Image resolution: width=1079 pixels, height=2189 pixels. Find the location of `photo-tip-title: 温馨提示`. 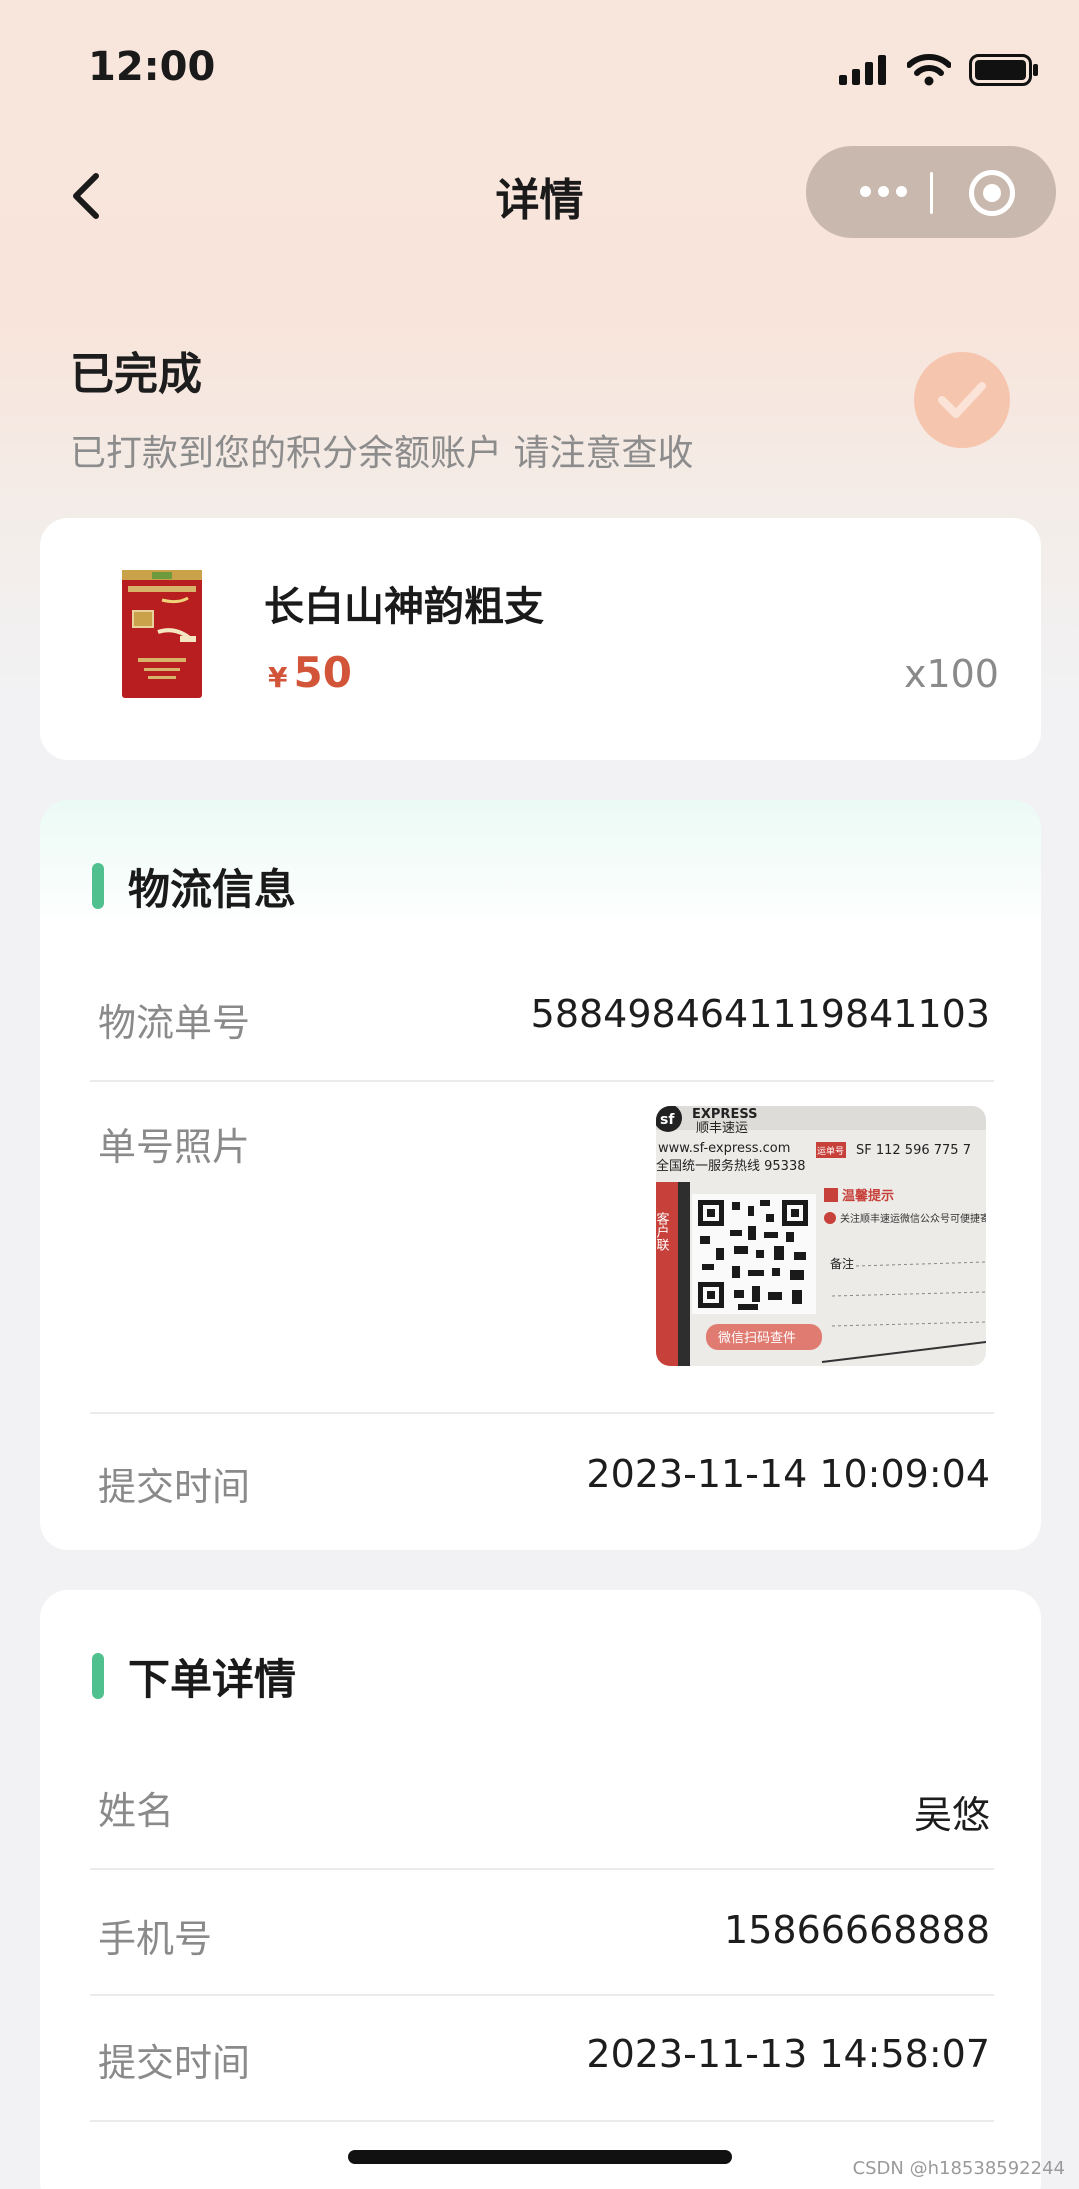

photo-tip-title: 温馨提示 is located at coordinates (868, 1196).